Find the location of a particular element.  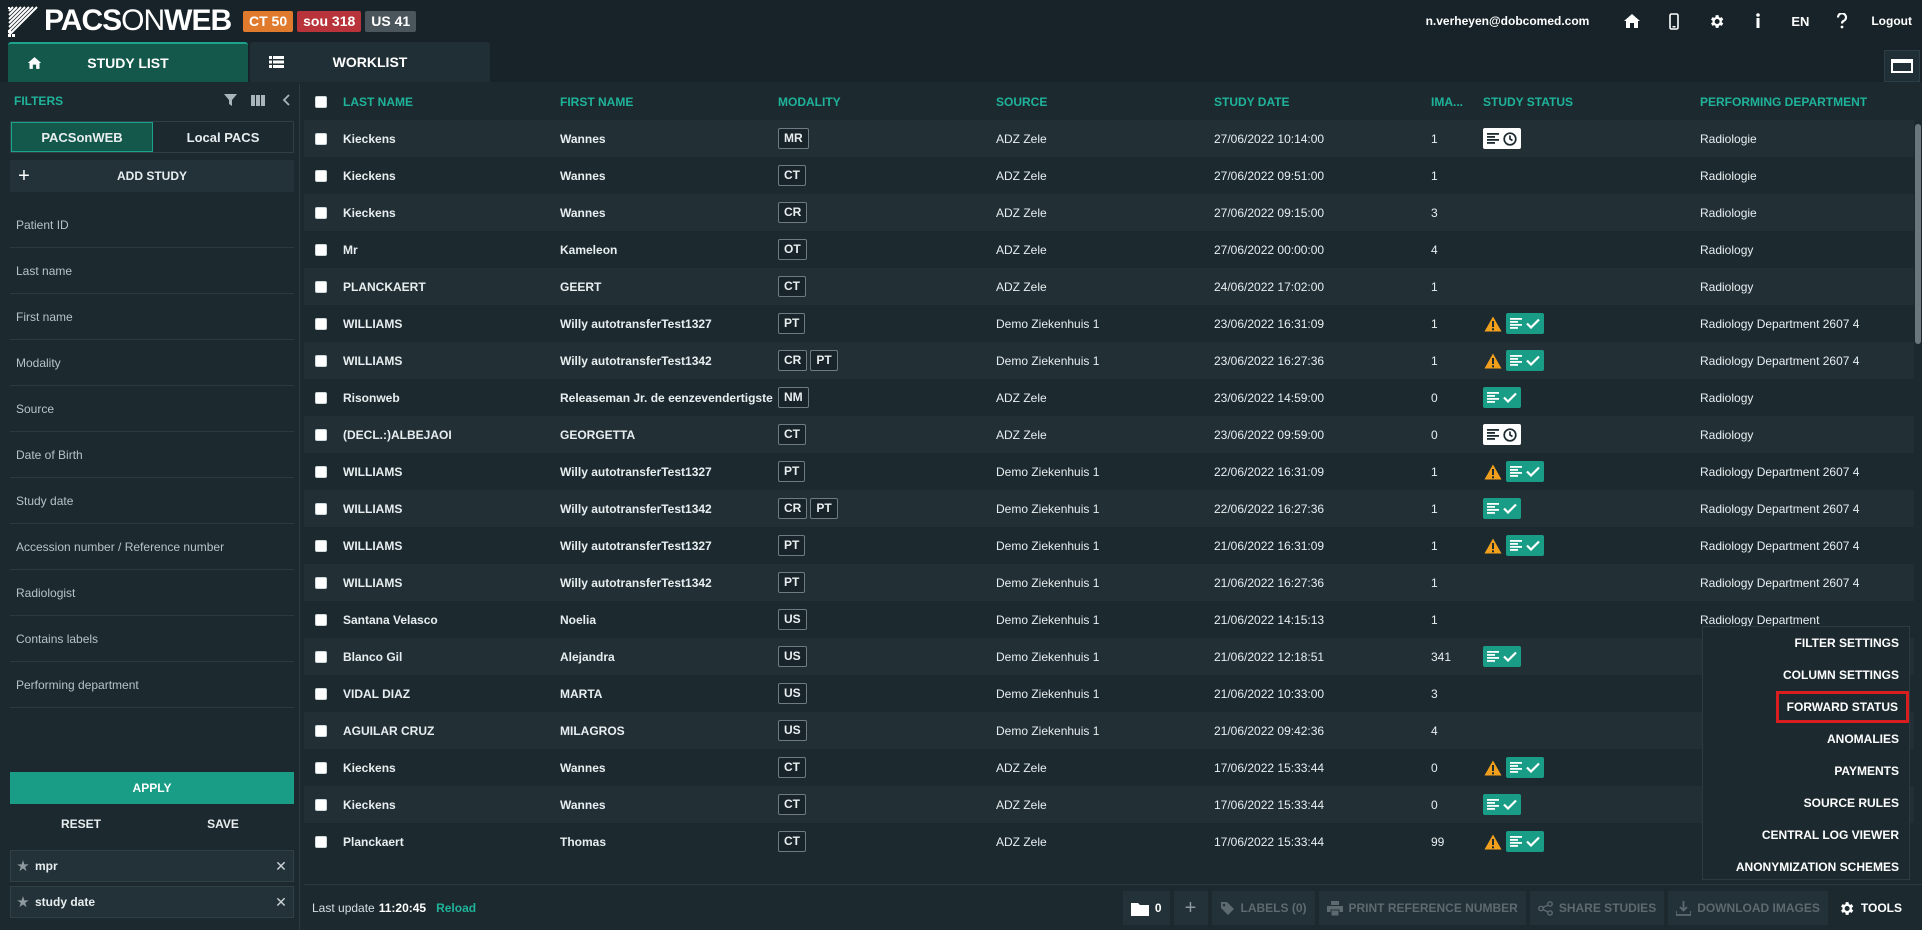

print-reference-button: PRINT REFERENCE NUMBER is located at coordinates (1422, 908).